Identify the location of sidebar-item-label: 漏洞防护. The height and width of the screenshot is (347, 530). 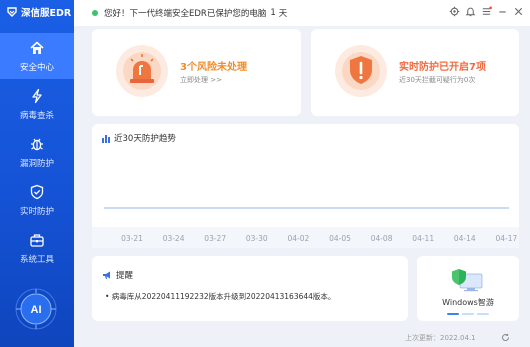
(36, 163).